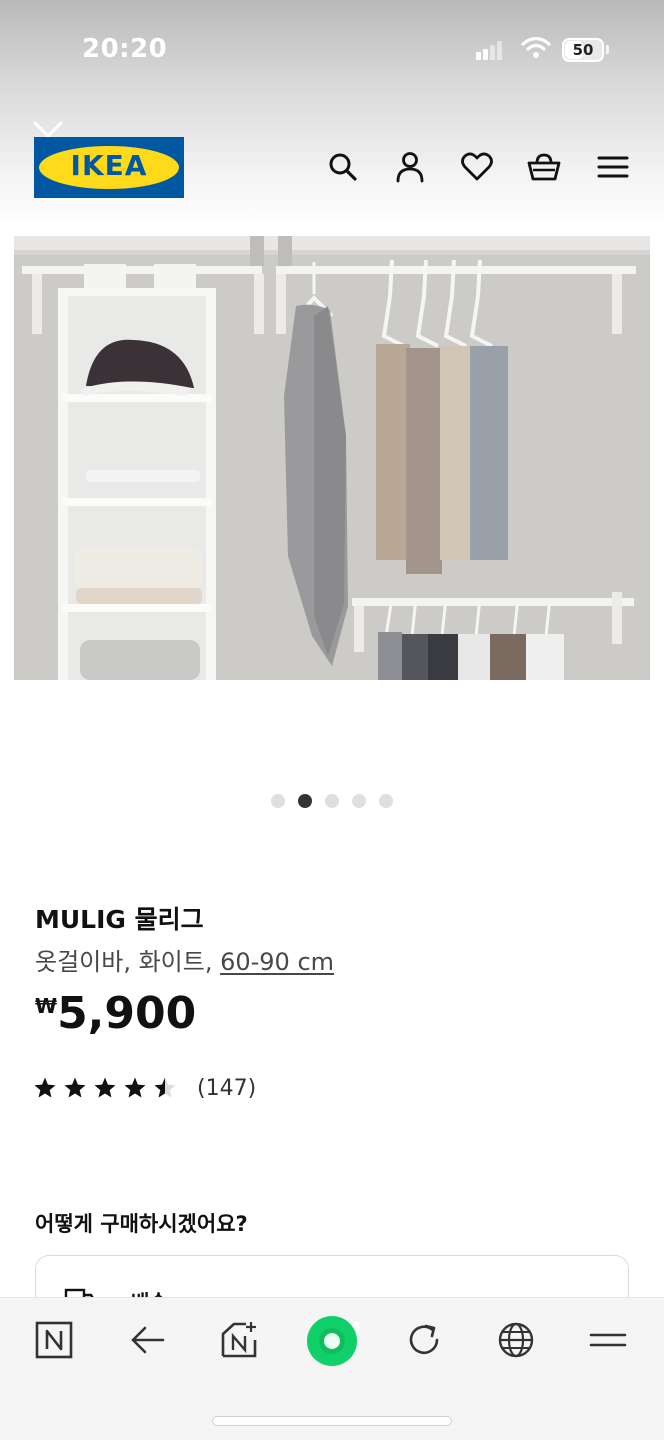  I want to click on carousel-dots, so click(332, 801).